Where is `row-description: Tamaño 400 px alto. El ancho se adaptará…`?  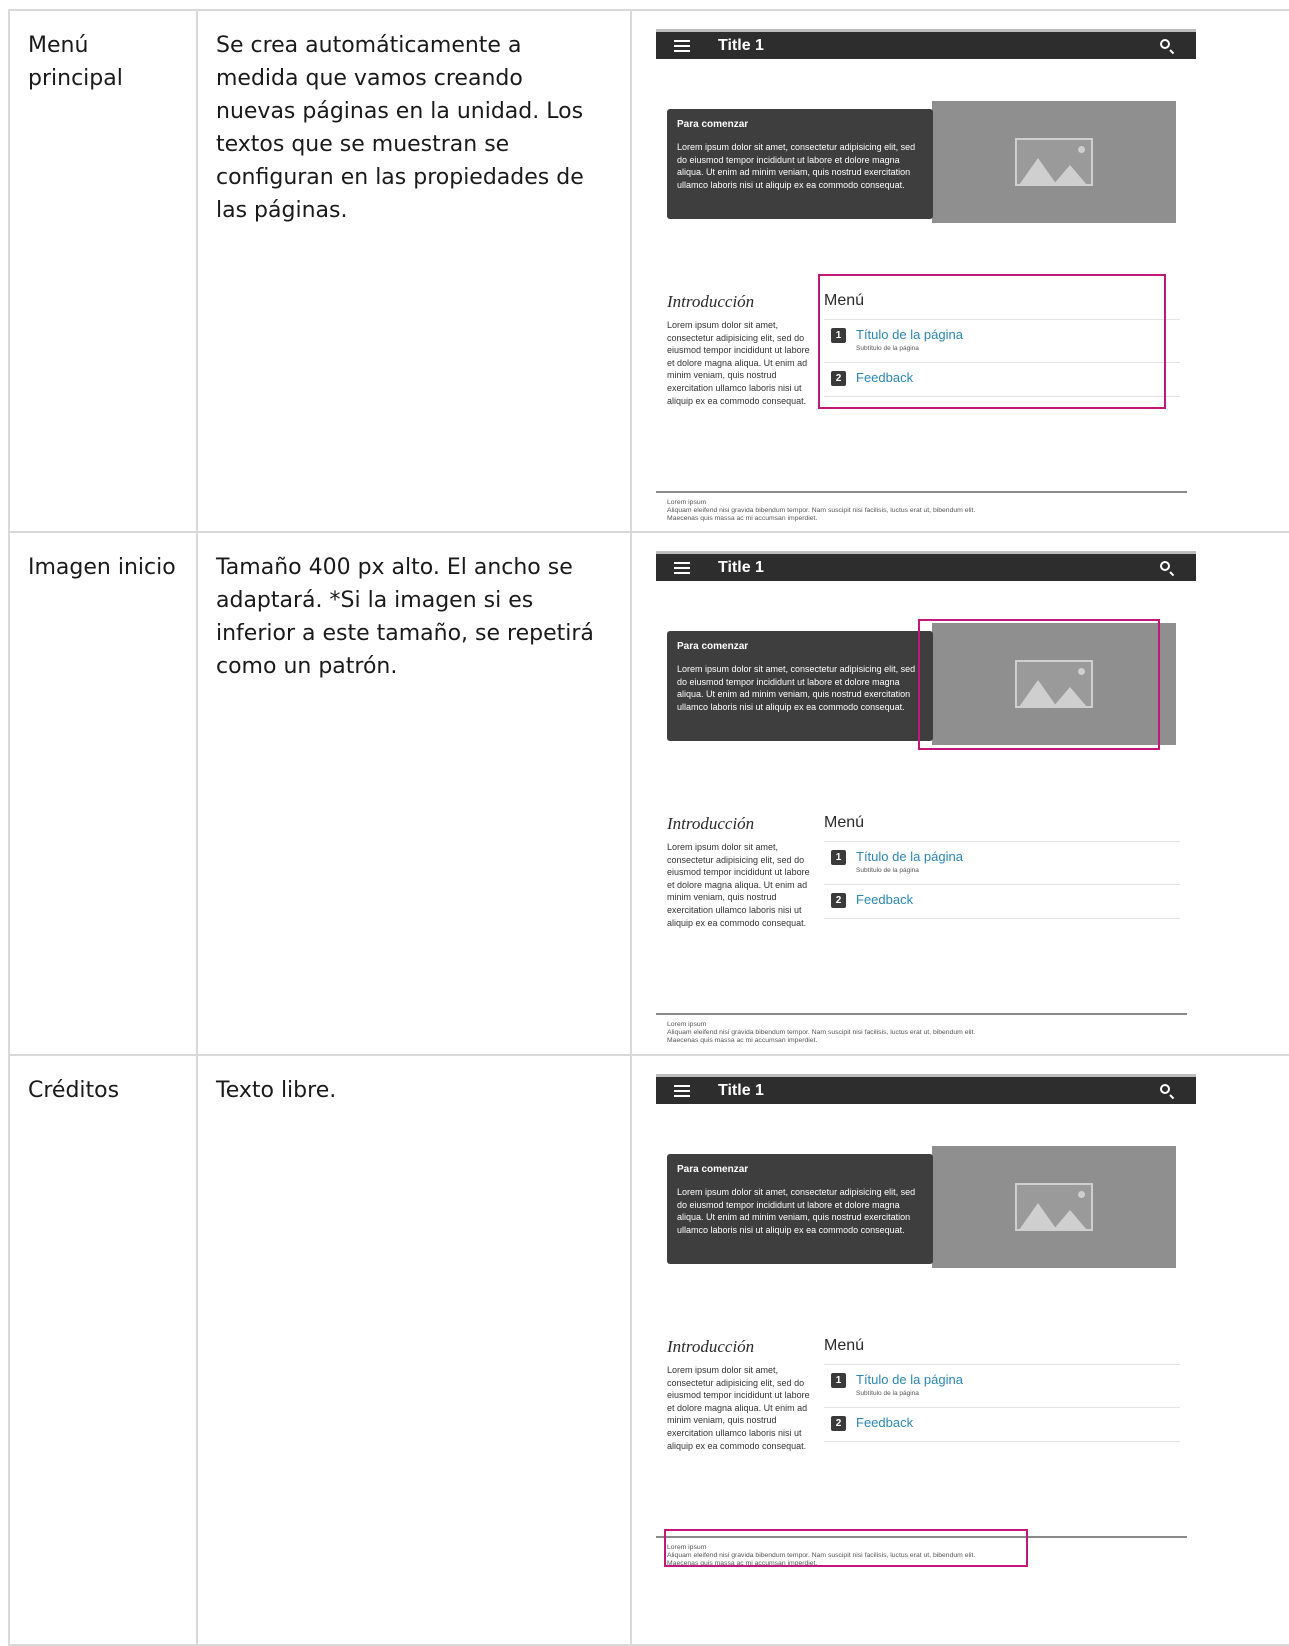
row-description: Tamaño 400 px alto. El ancho se adaptará… is located at coordinates (405, 617).